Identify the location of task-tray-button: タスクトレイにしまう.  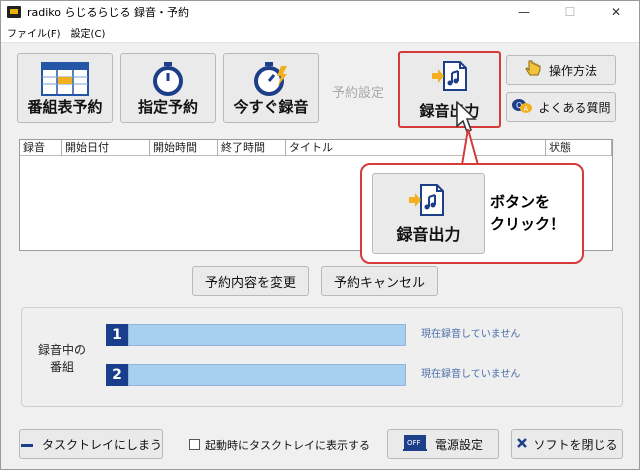
(91, 444).